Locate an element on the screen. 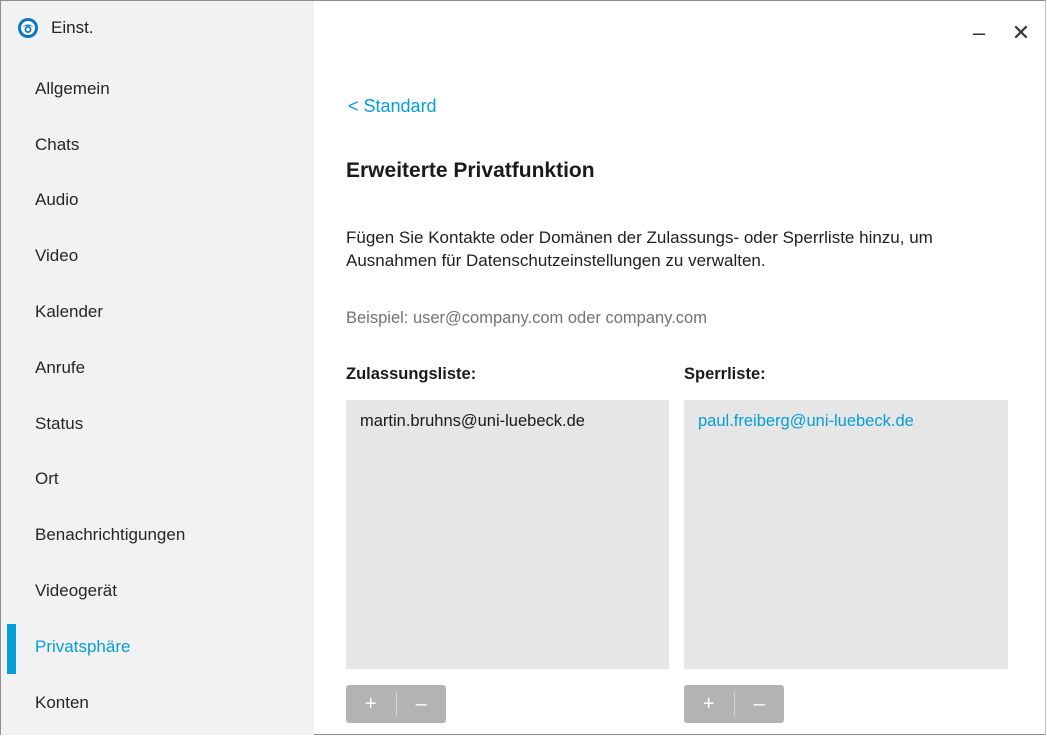  sidebar-item-audio: Audio is located at coordinates (157, 201).